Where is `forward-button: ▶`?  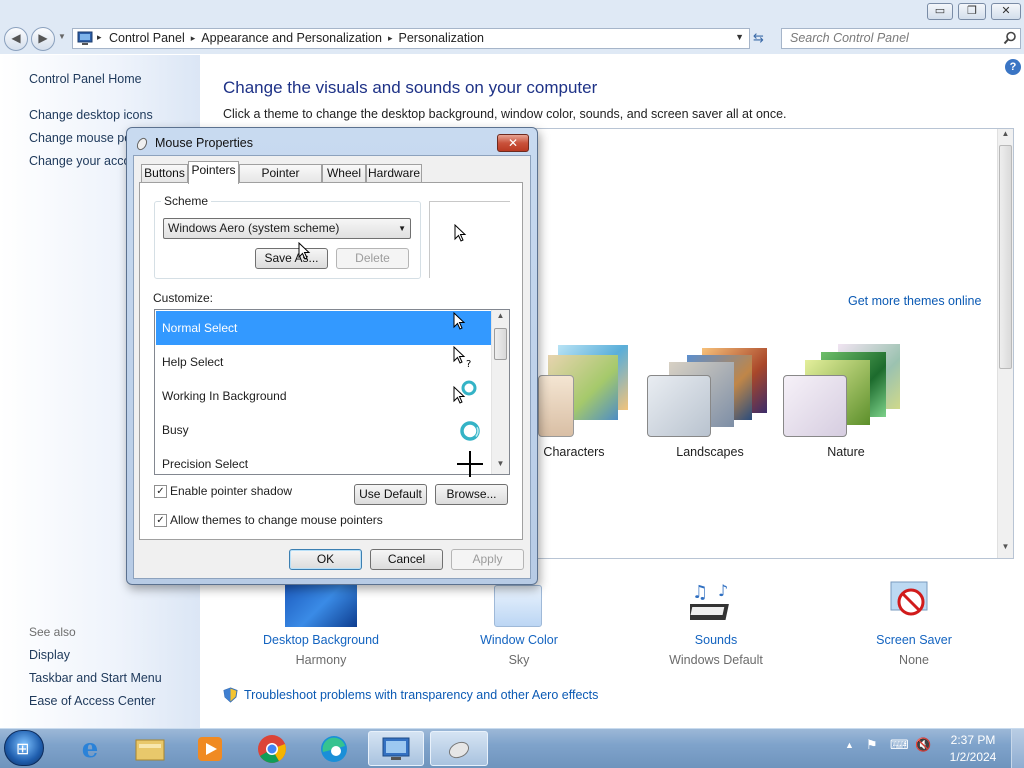 forward-button: ▶ is located at coordinates (43, 39).